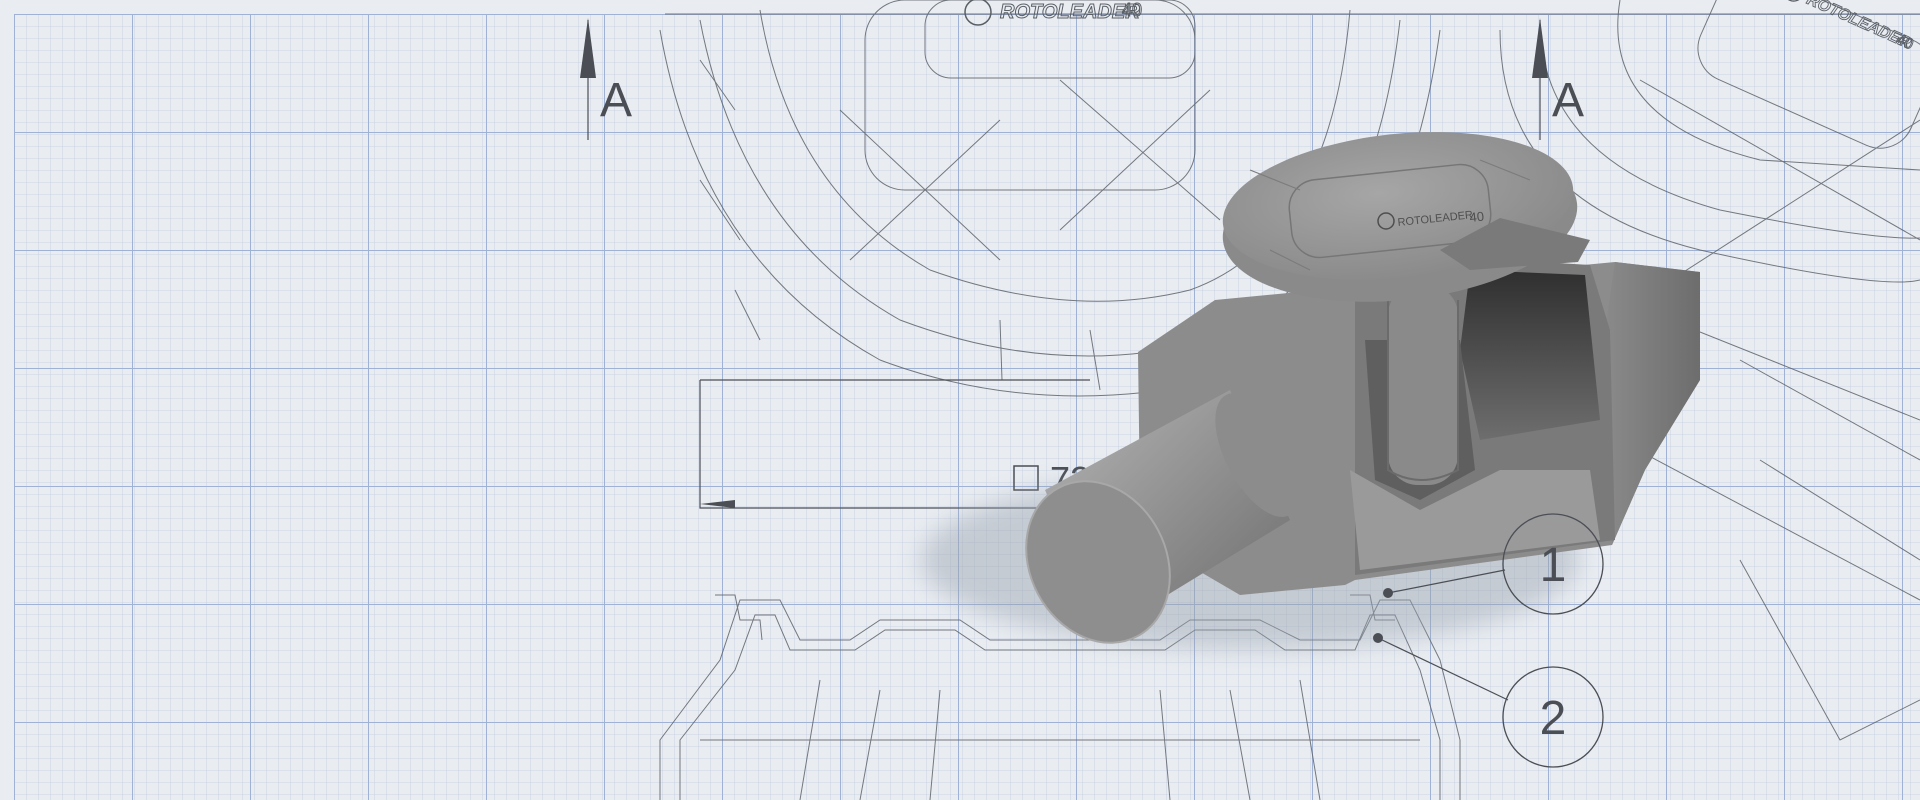 The width and height of the screenshot is (1920, 800). I want to click on logo-model: 40, so click(1132, 10).